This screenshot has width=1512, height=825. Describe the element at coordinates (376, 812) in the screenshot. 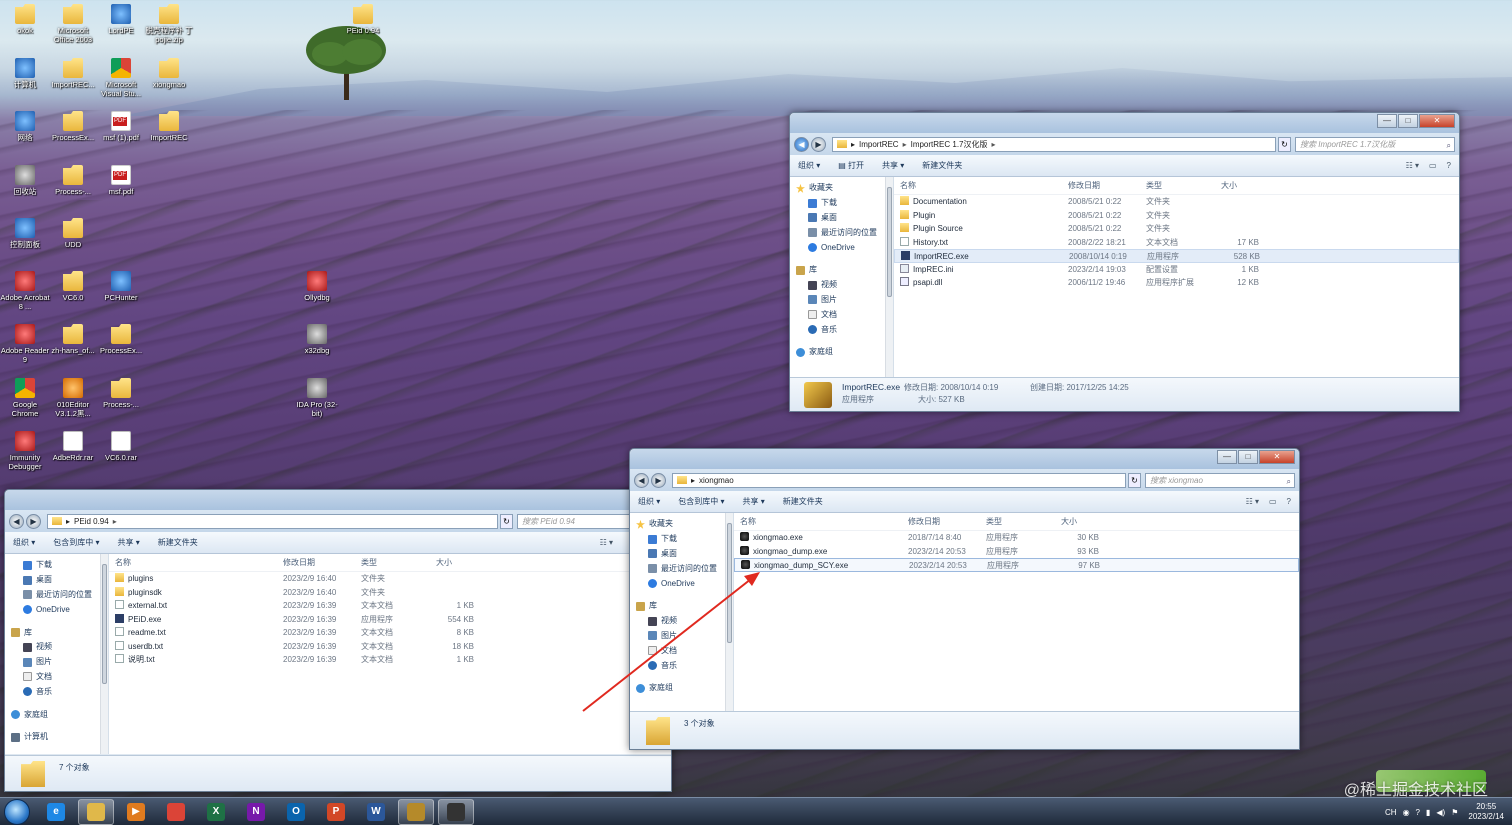

I see `taskbar-button: W` at that location.